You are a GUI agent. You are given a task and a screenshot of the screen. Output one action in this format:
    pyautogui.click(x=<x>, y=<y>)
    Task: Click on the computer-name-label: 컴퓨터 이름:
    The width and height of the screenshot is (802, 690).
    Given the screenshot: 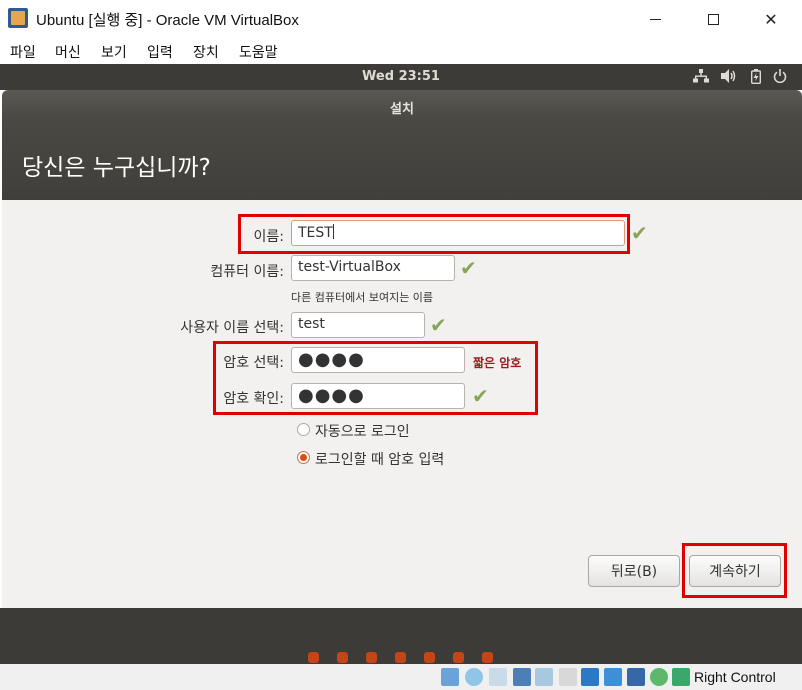 What is the action you would take?
    pyautogui.click(x=247, y=272)
    